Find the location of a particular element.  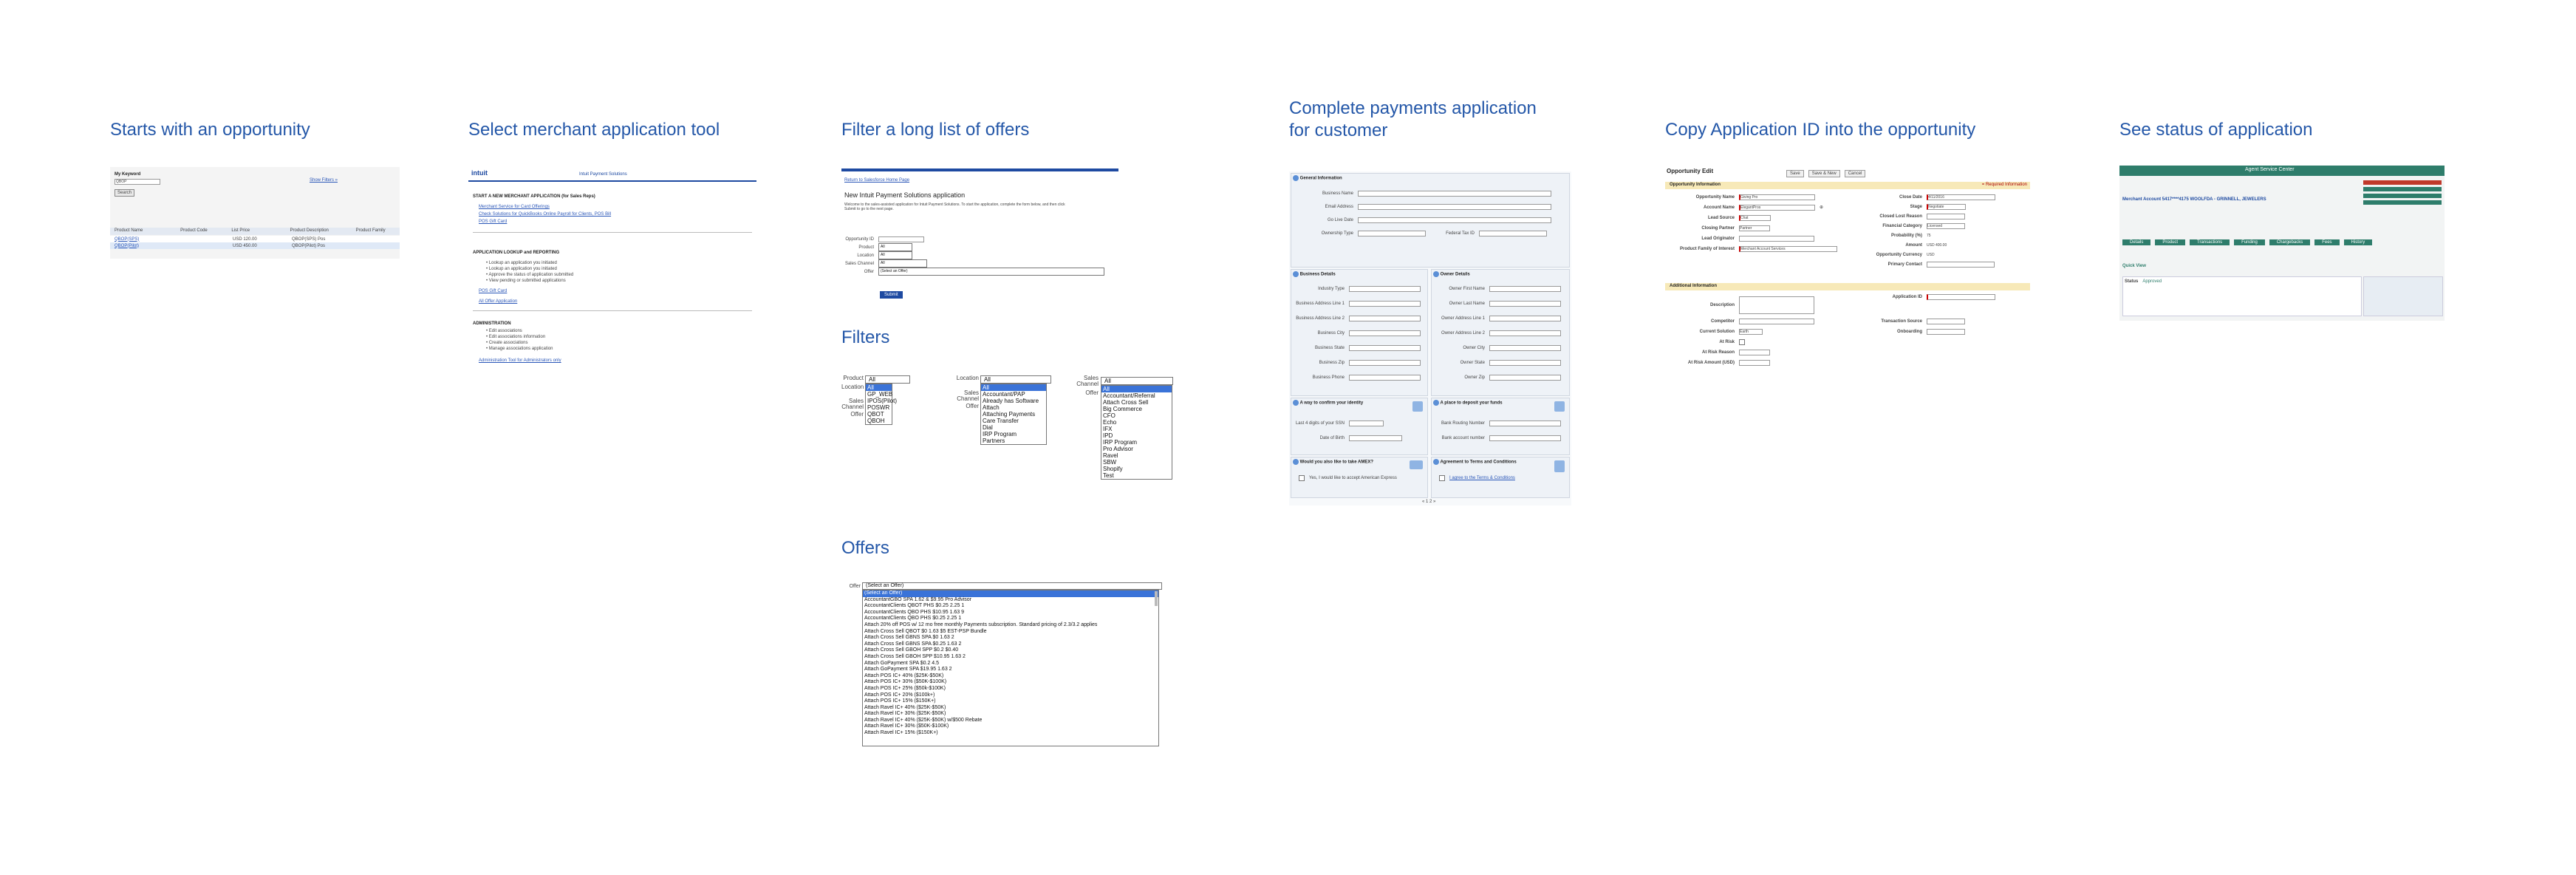

return-home-link: Return to Salesforce Home Page is located at coordinates (876, 180).